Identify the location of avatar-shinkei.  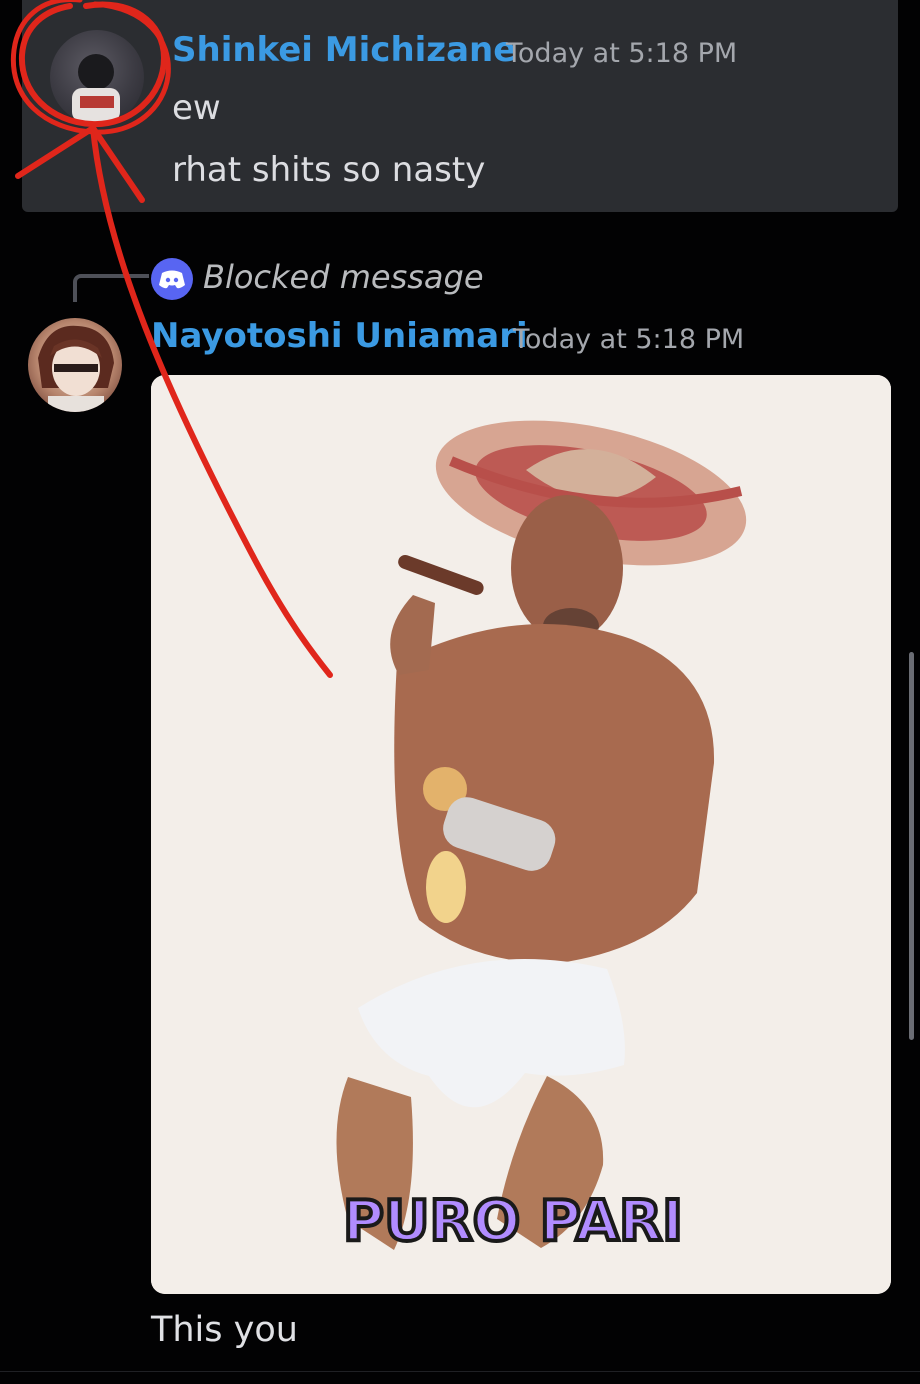
(97, 77).